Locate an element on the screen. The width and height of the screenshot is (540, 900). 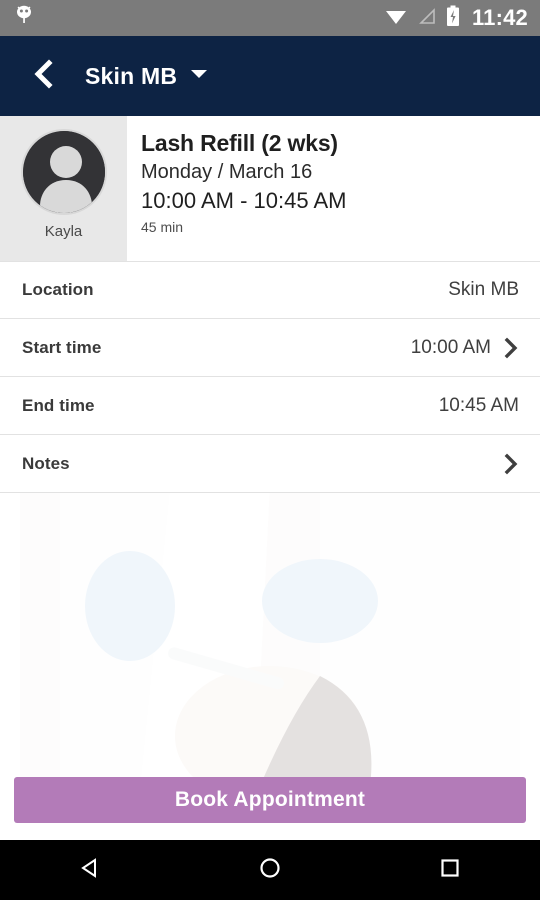
detail-label: Start time is located at coordinates (62, 347).